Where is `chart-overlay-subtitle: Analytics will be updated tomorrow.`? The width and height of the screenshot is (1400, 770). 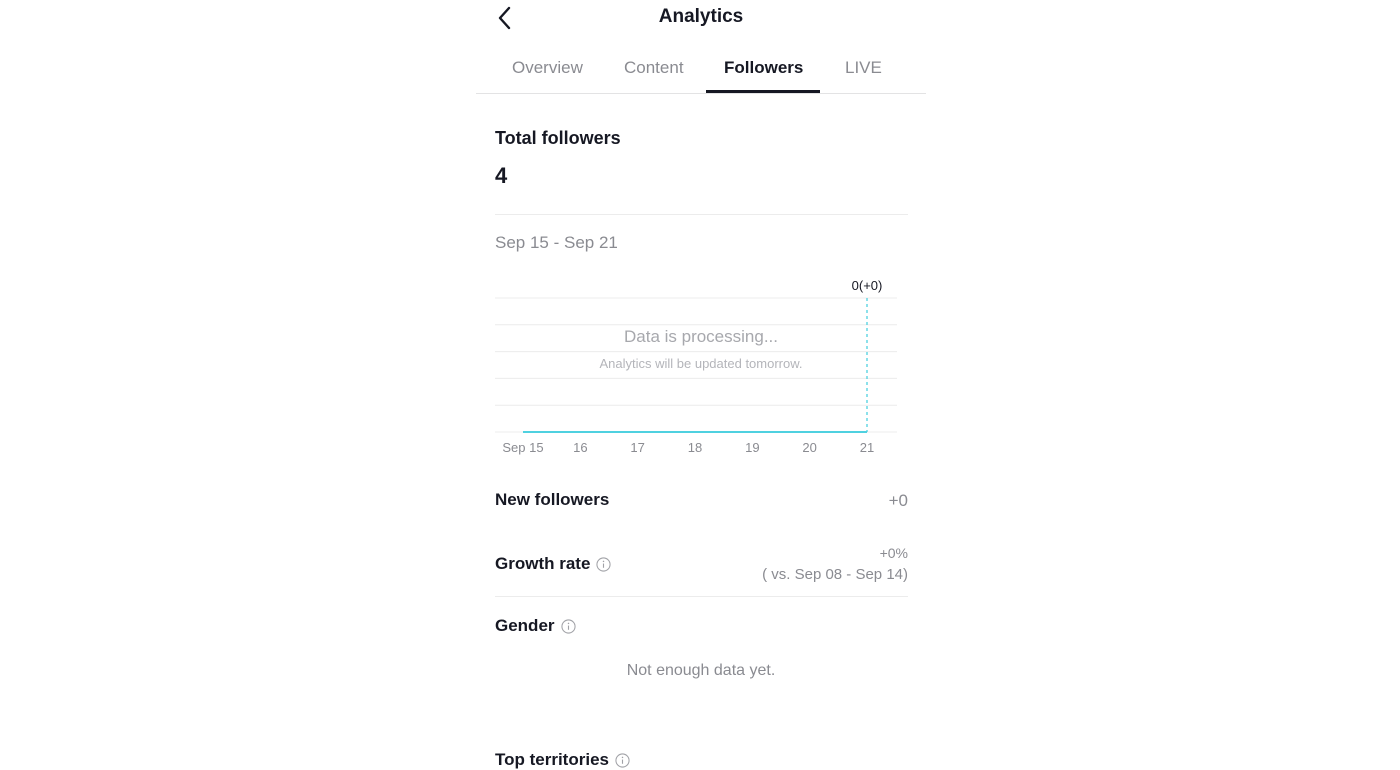 chart-overlay-subtitle: Analytics will be updated tomorrow. is located at coordinates (700, 363).